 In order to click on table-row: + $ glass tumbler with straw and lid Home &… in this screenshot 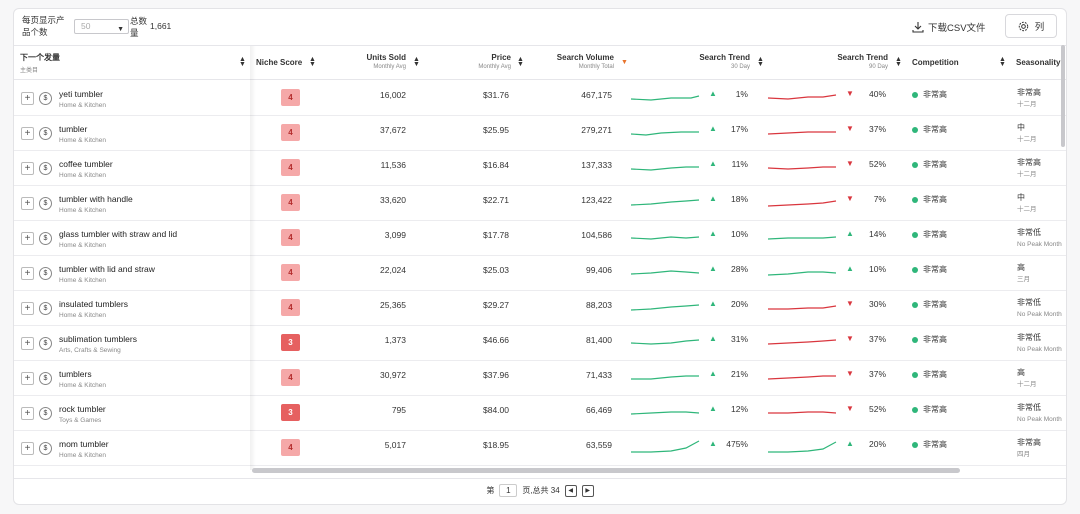, I will do `click(540, 238)`.